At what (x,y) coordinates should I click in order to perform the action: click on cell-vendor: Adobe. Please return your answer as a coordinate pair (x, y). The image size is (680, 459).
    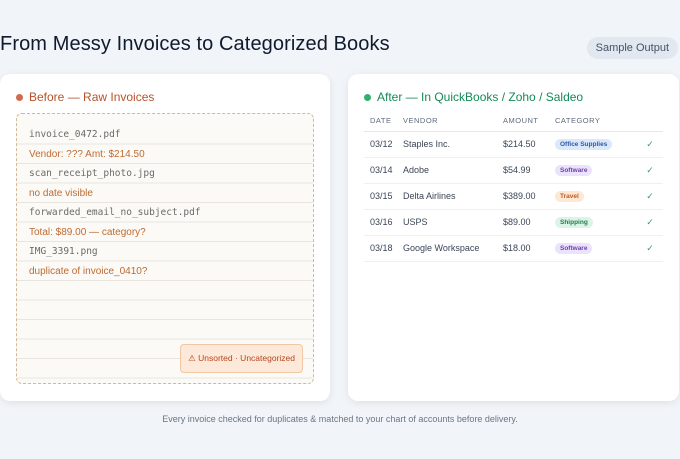
    Looking at the image, I should click on (453, 170).